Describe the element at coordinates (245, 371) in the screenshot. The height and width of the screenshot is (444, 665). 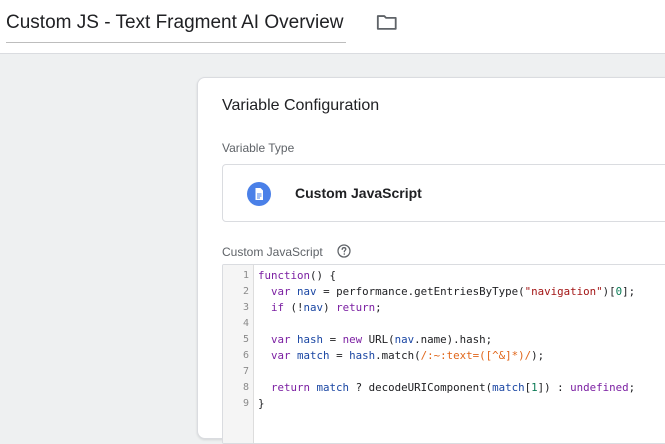
I see `line-number: 7` at that location.